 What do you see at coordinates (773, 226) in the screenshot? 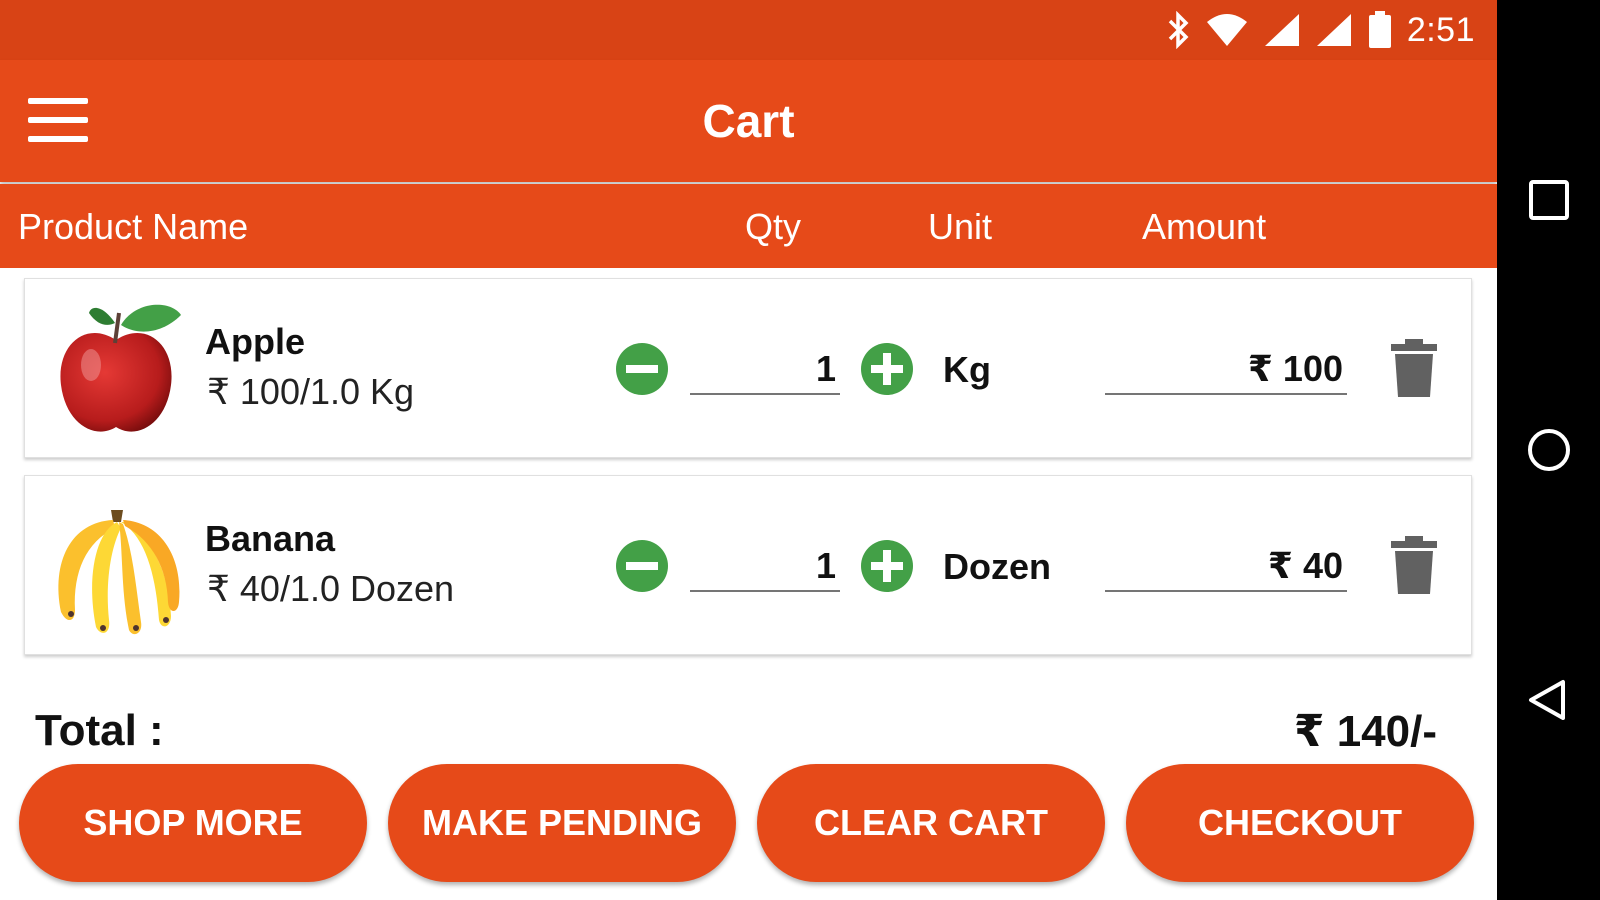
I see `header-qty: Qty` at bounding box center [773, 226].